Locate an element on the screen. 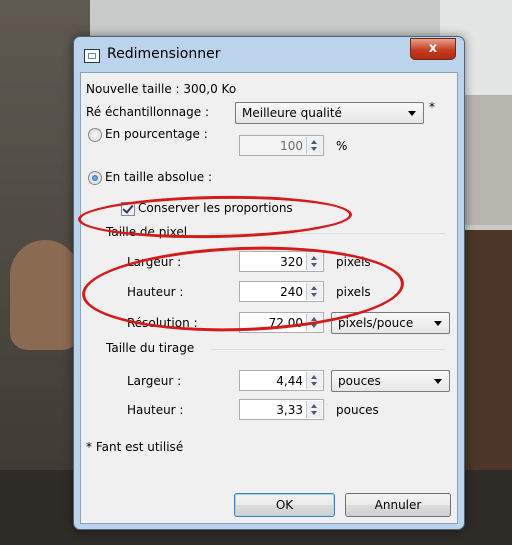 The height and width of the screenshot is (545, 512). title-bar: Redimensionner x is located at coordinates (269, 54).